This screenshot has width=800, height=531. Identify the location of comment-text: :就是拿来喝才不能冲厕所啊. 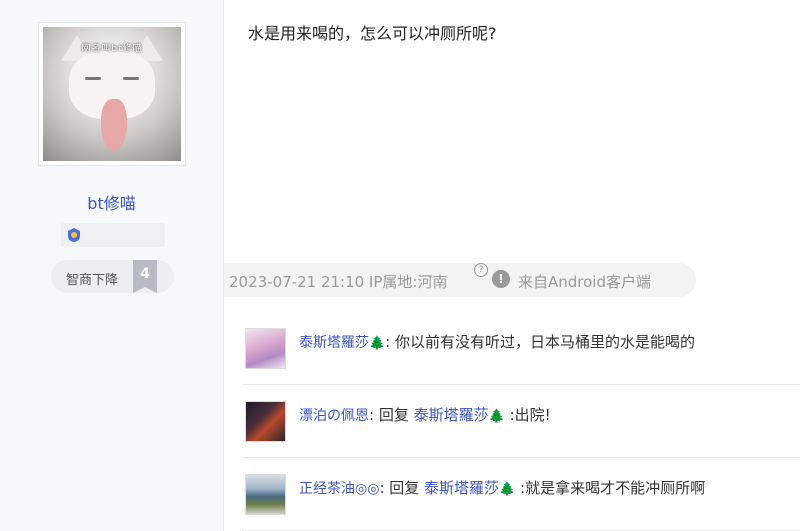
(610, 488).